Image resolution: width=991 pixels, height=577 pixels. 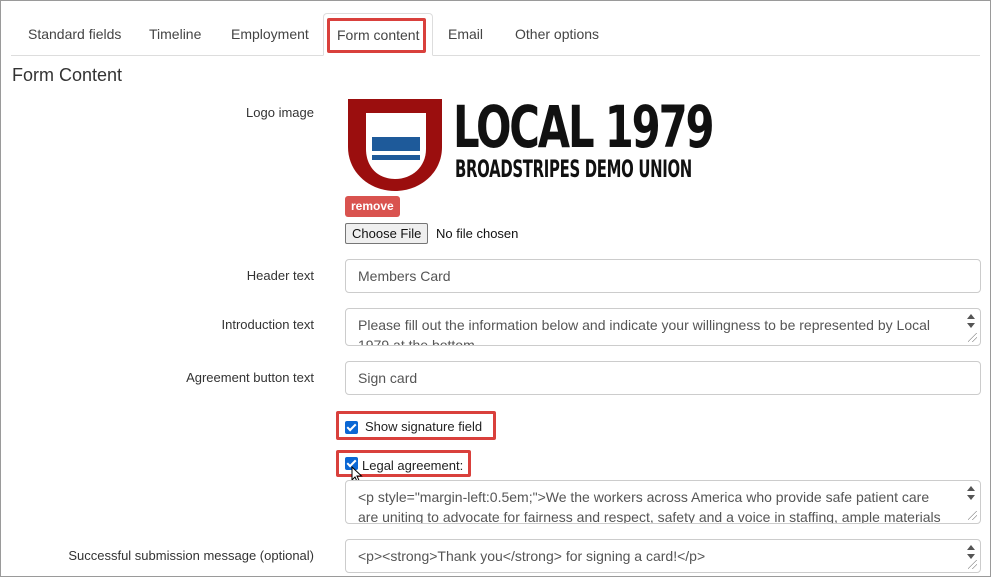 I want to click on tab-email: Email, so click(x=465, y=34).